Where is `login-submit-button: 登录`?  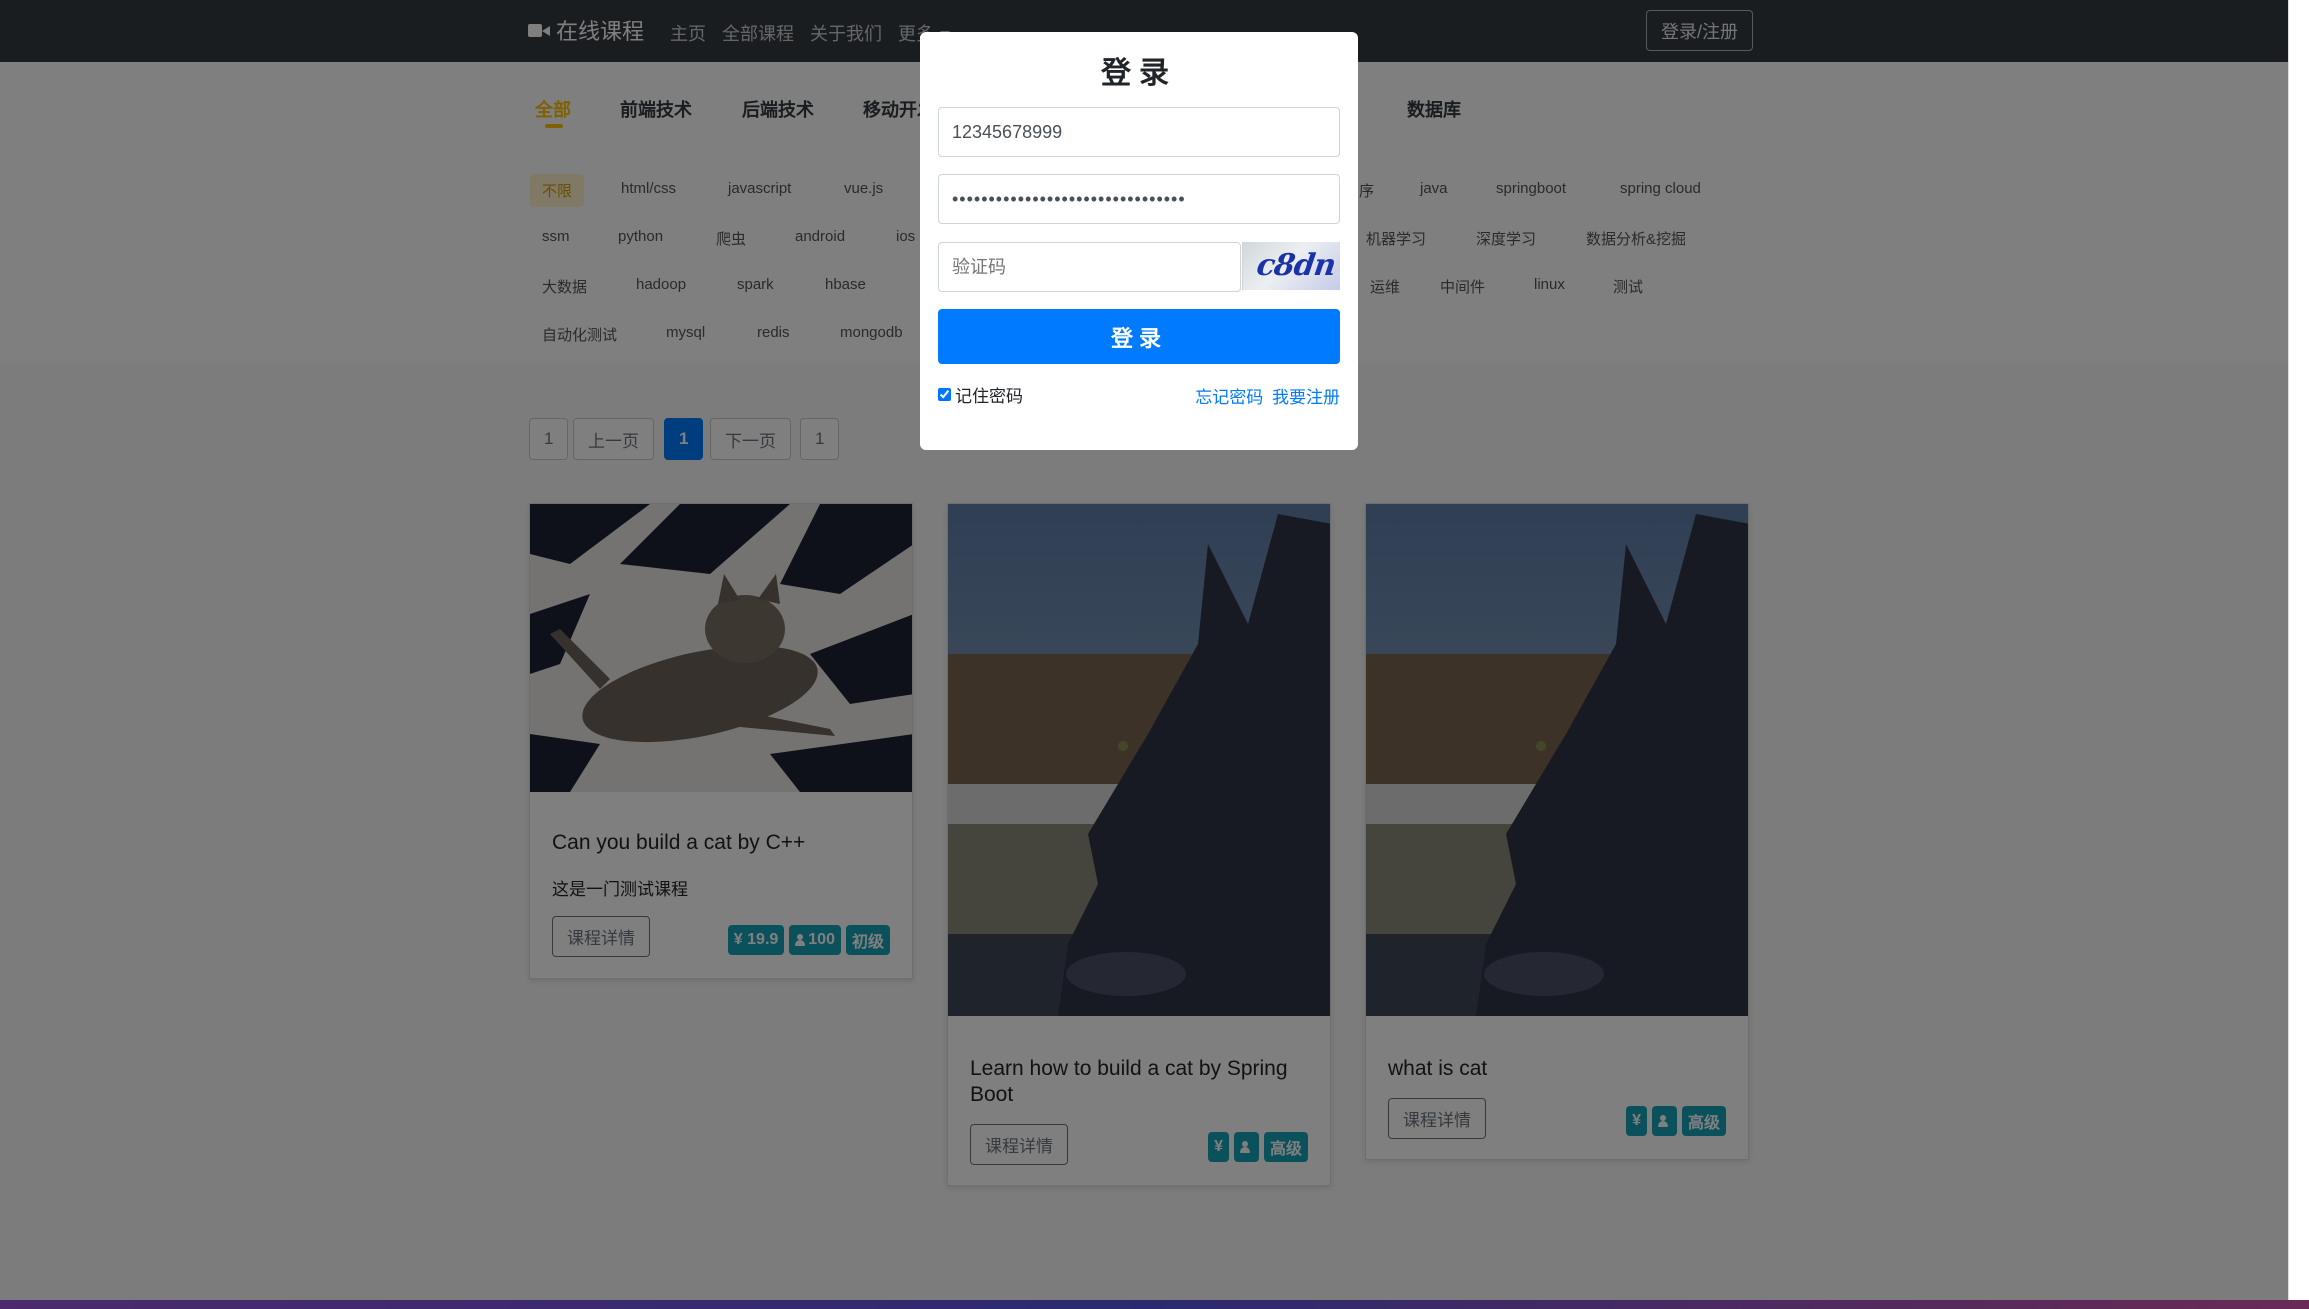 login-submit-button: 登录 is located at coordinates (1139, 336).